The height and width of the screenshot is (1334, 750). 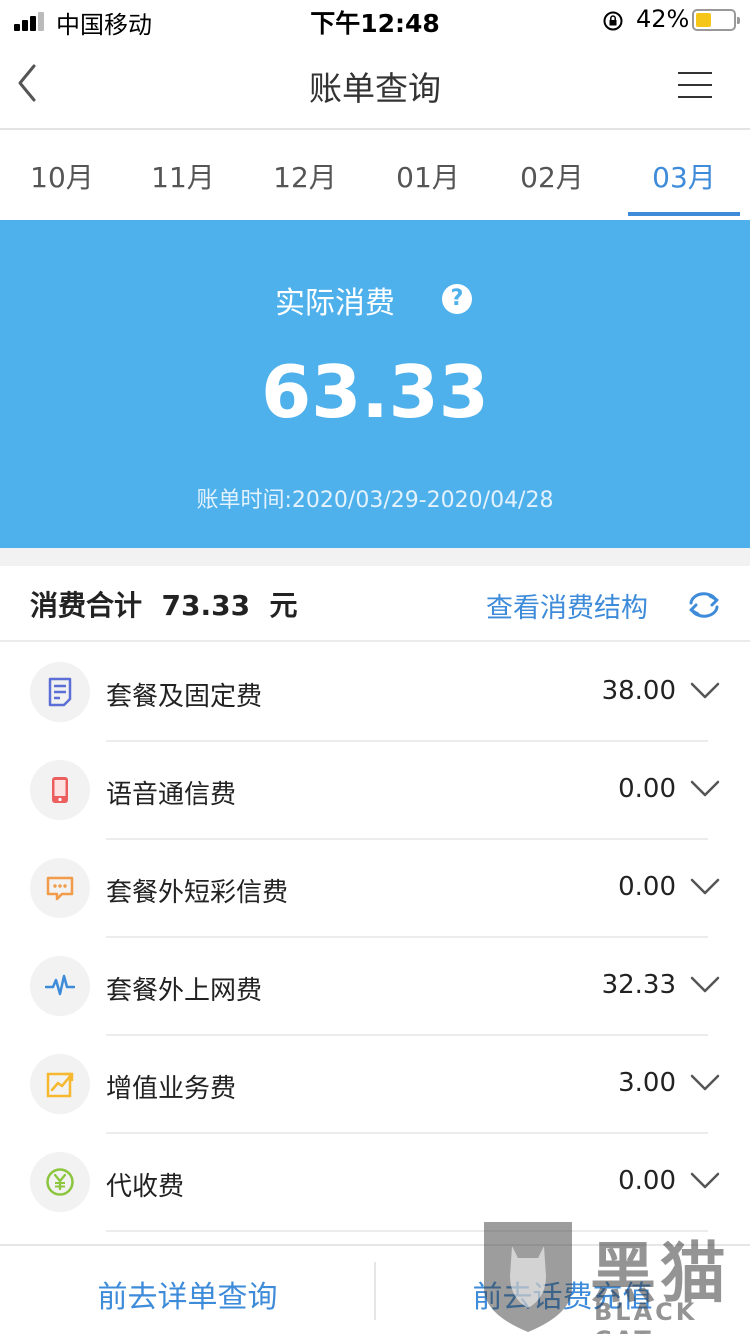 What do you see at coordinates (647, 1083) in the screenshot?
I see `fee-amount: 3.00` at bounding box center [647, 1083].